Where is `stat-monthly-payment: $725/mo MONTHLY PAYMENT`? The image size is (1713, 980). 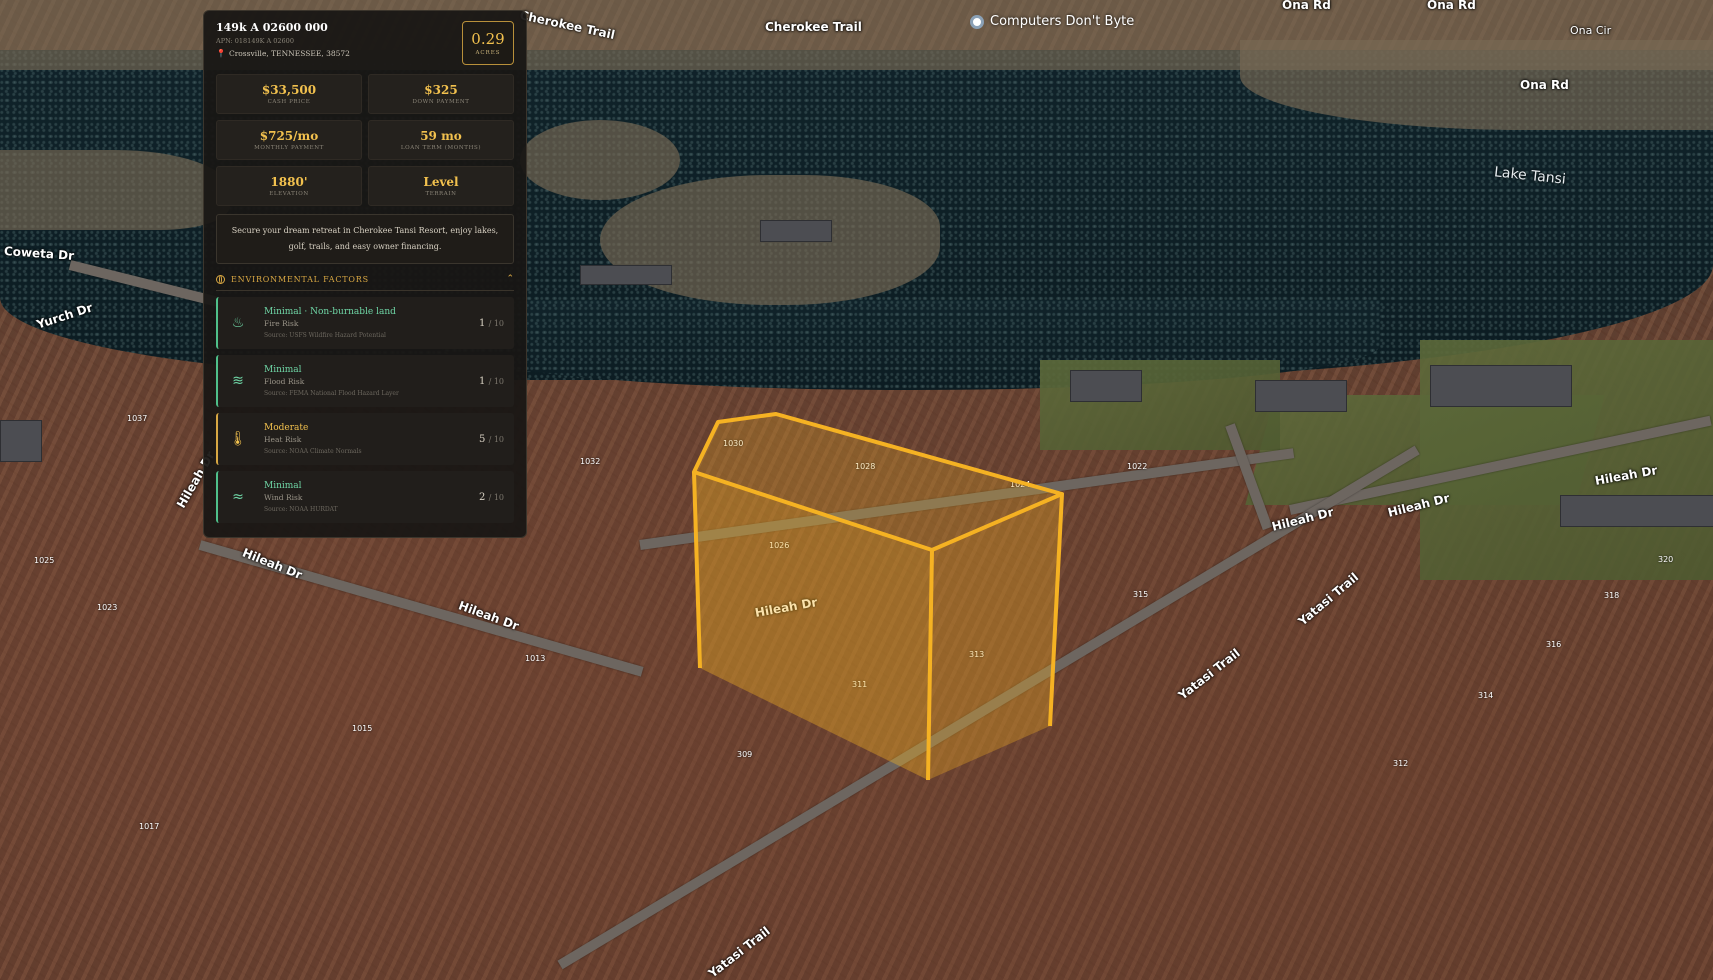 stat-monthly-payment: $725/mo MONTHLY PAYMENT is located at coordinates (289, 140).